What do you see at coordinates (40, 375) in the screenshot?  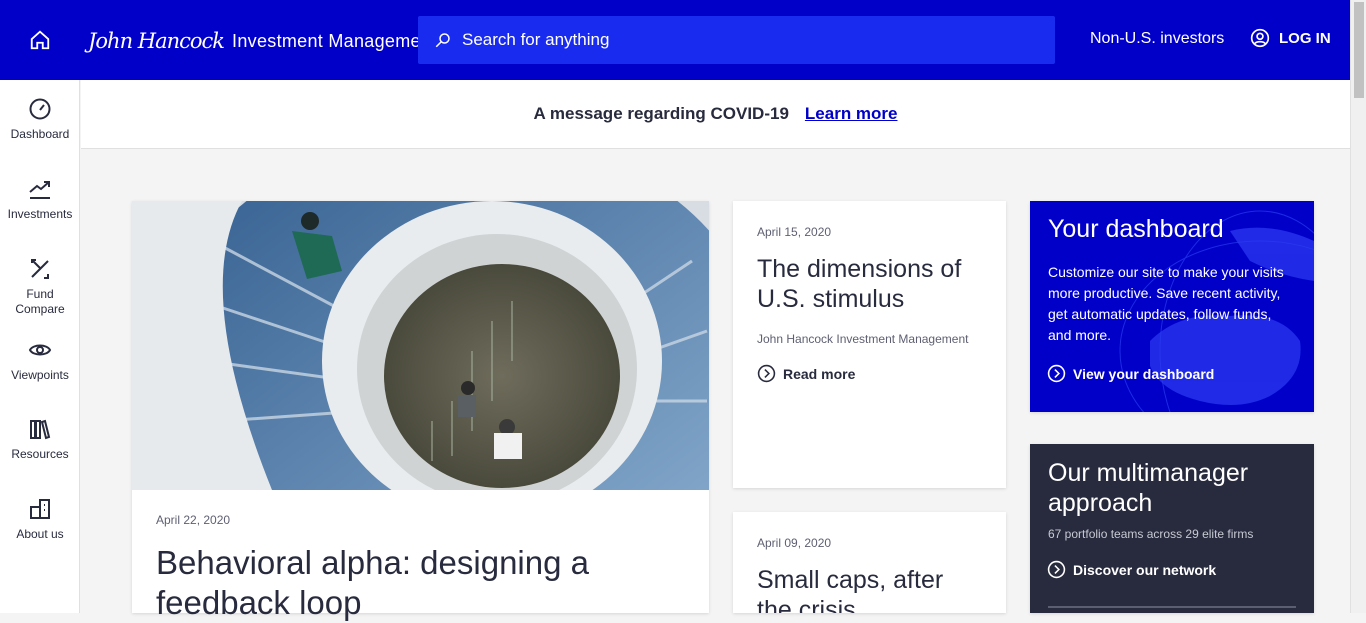 I see `sidebar-item-label: Viewpoints` at bounding box center [40, 375].